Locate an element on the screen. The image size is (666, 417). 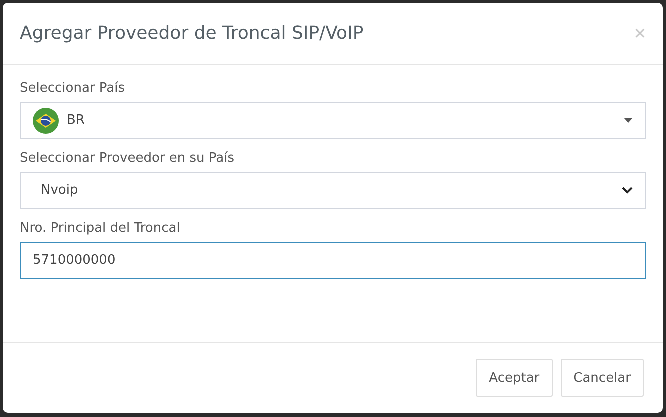
field-label: Seleccionar Proveedor en su País is located at coordinates (128, 158).